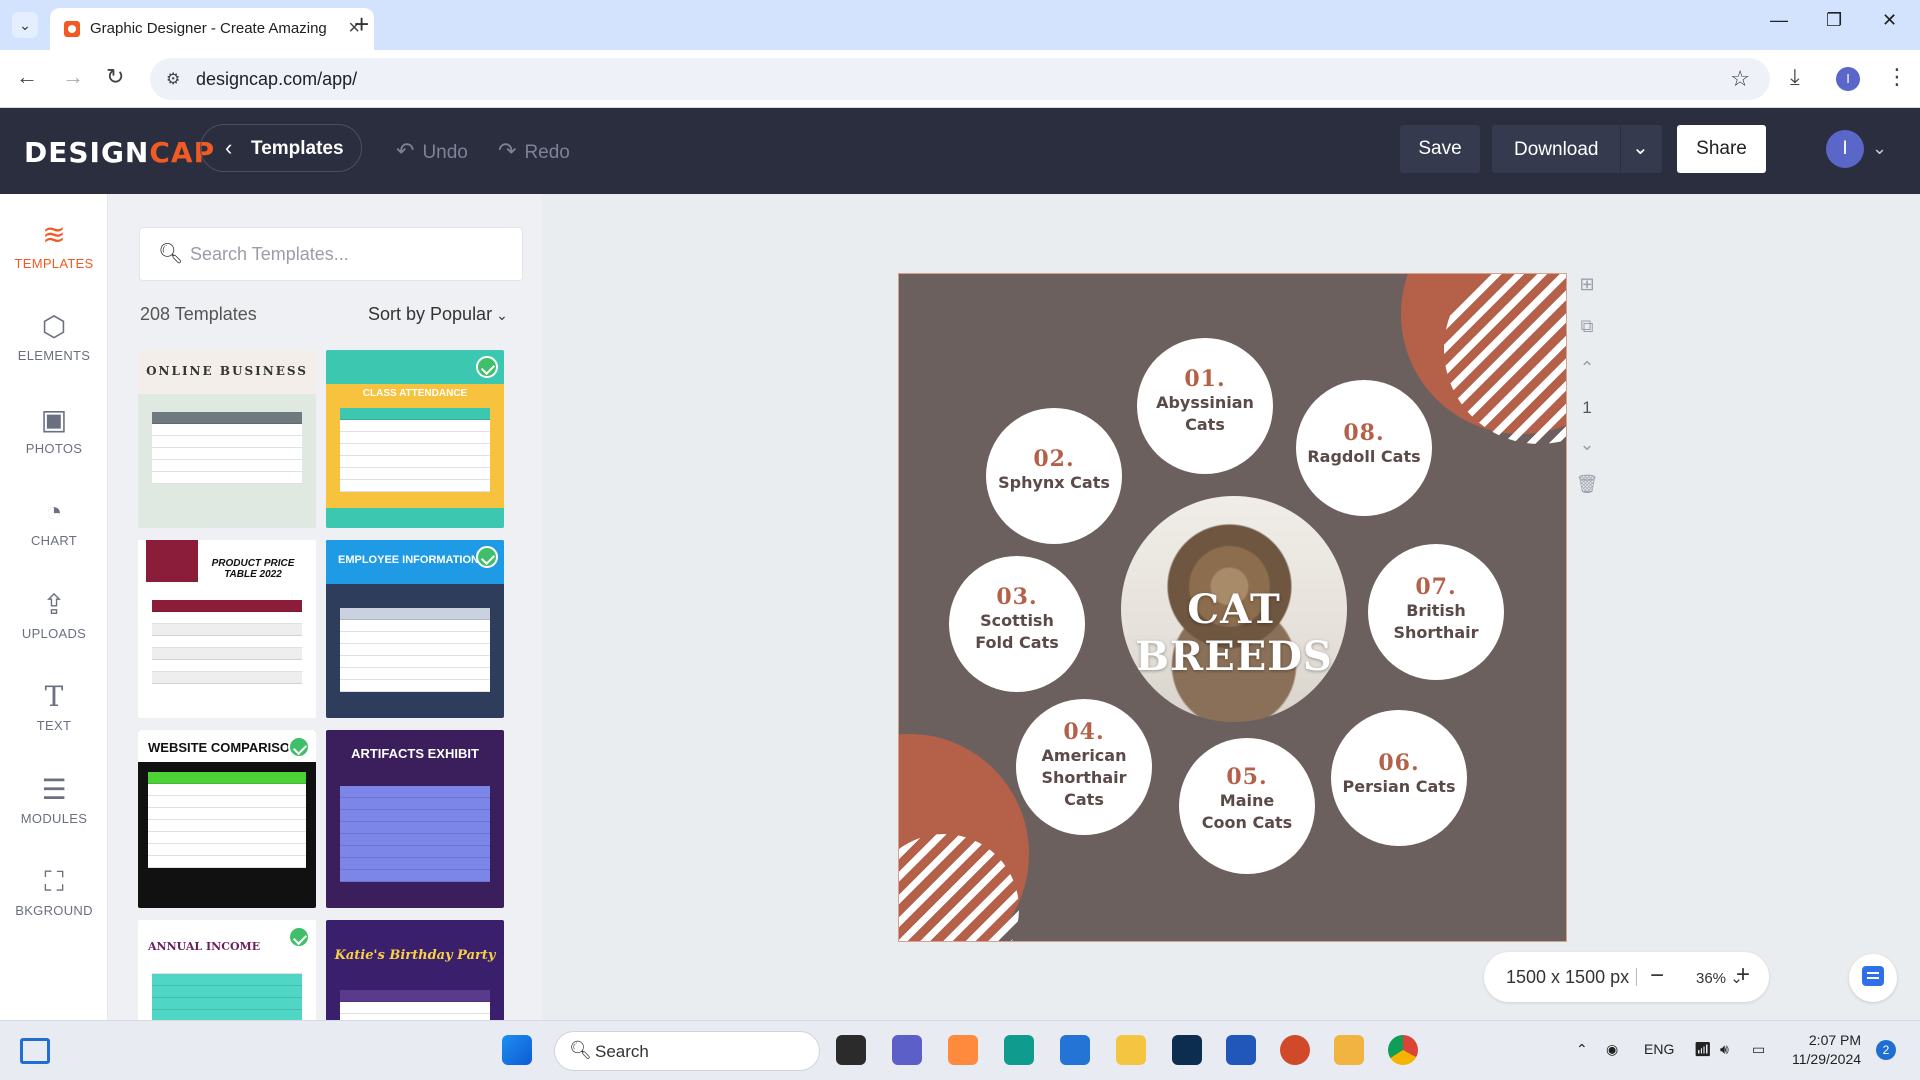  Describe the element at coordinates (1187, 1050) in the screenshot. I see `photoshop-icon` at that location.